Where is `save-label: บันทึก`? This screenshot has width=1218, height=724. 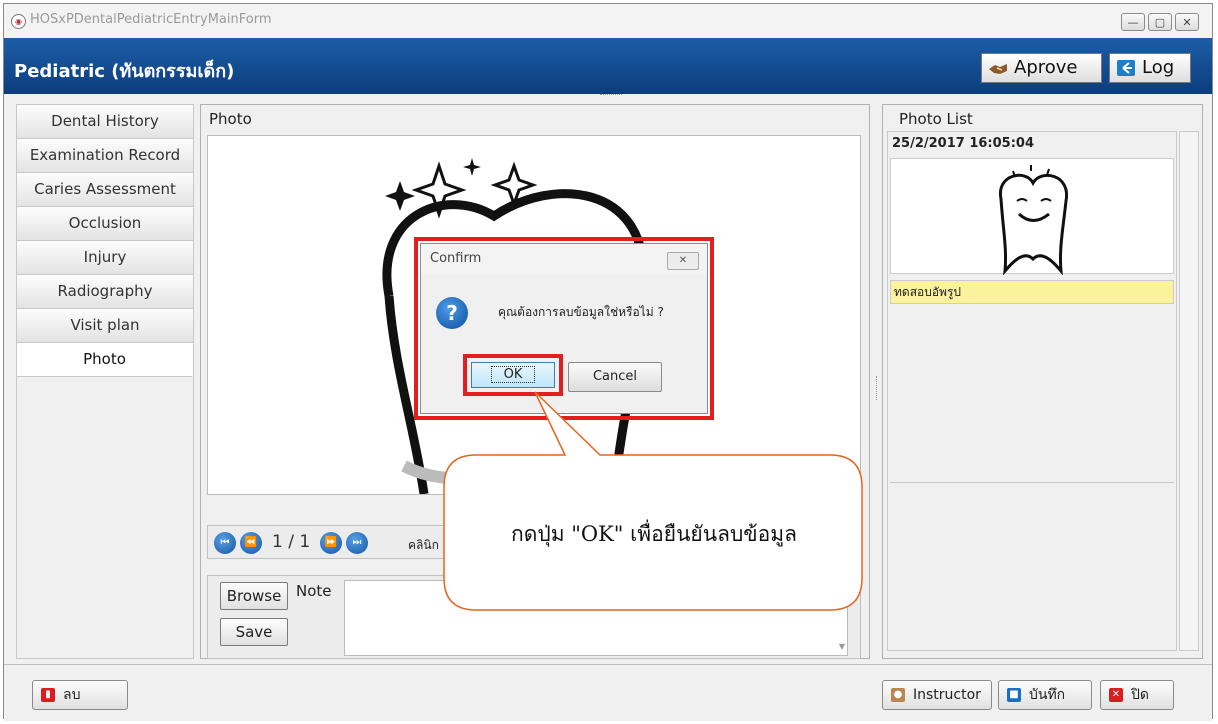
save-label: บันทึก is located at coordinates (1047, 695).